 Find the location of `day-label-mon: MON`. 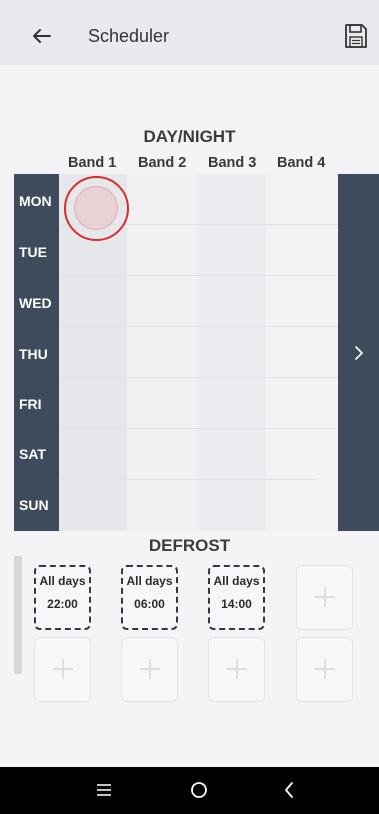

day-label-mon: MON is located at coordinates (35, 201).